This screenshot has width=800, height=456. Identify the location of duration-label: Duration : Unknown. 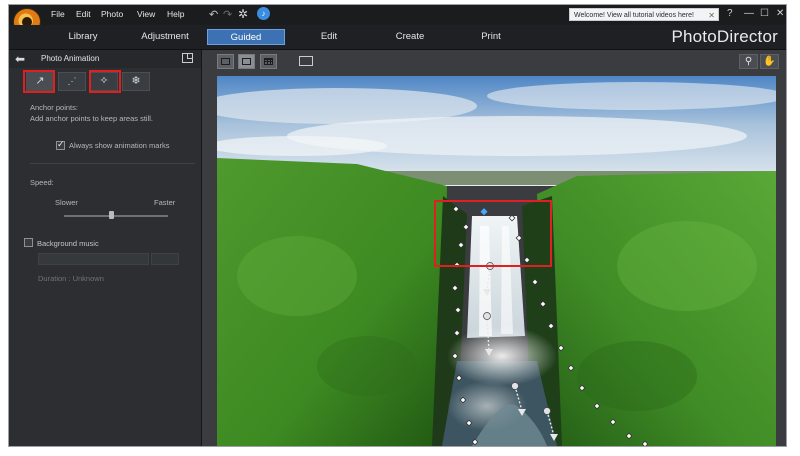
(71, 278).